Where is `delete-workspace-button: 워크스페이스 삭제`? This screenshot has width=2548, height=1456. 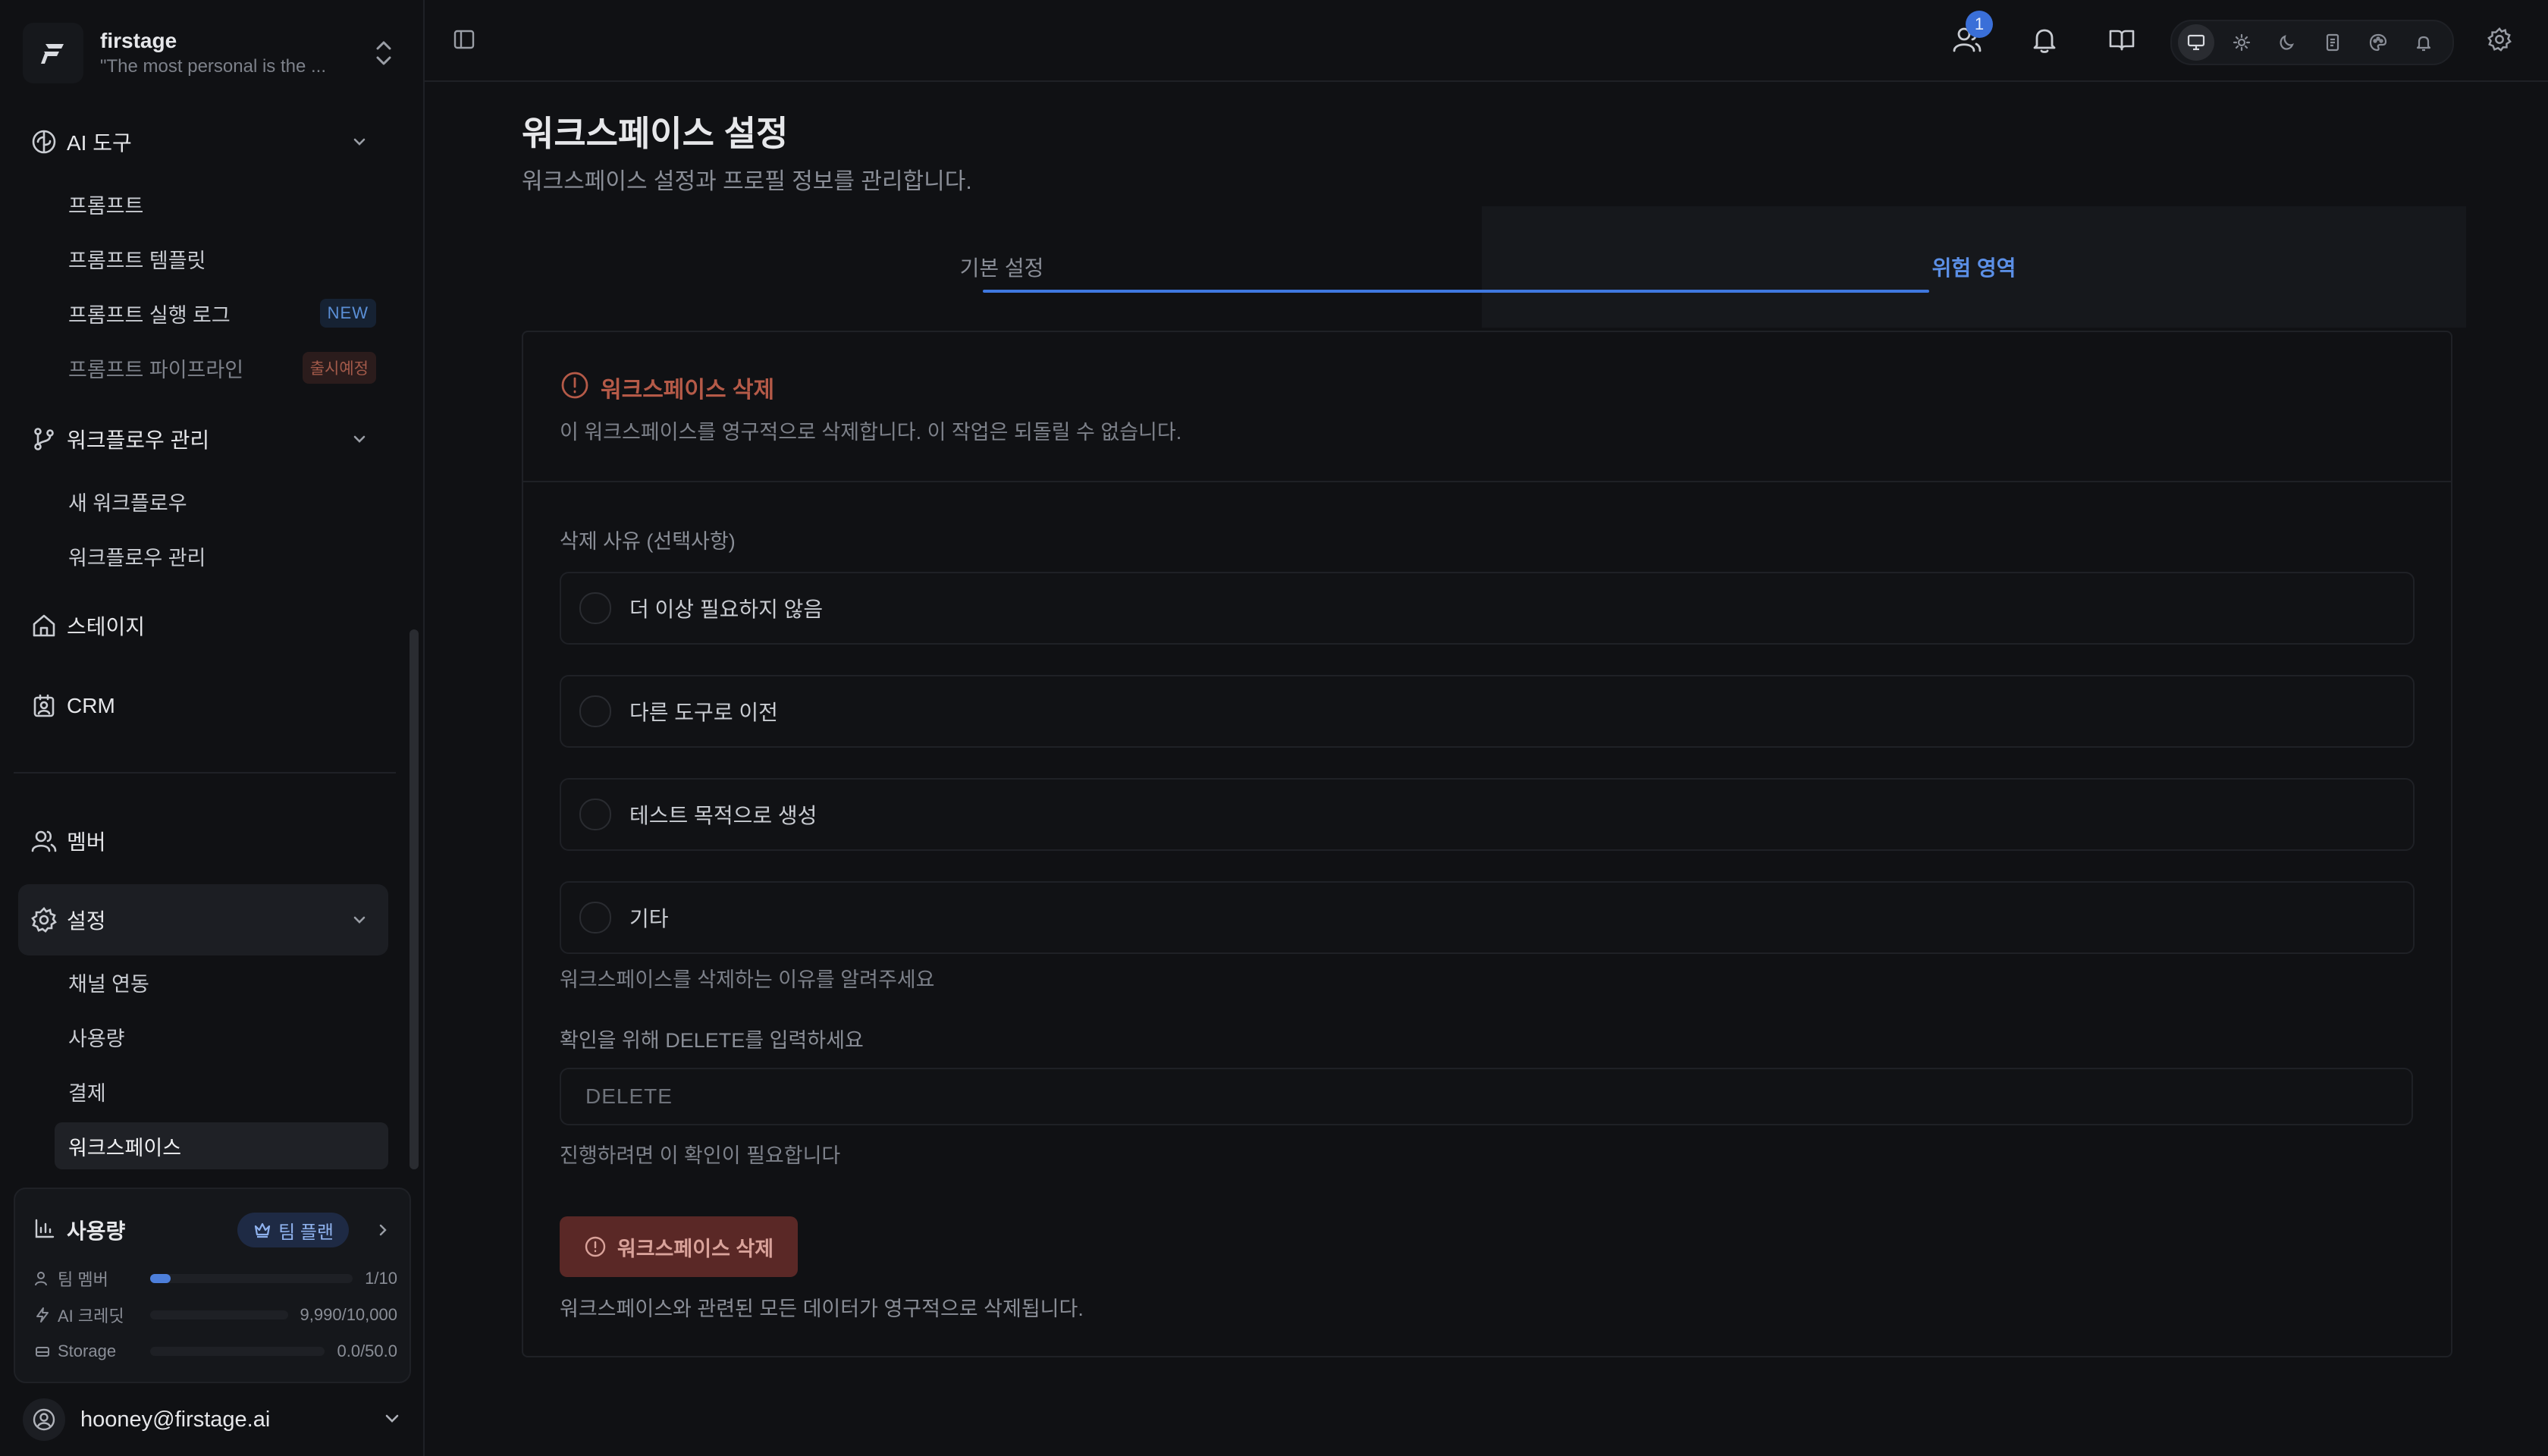
delete-workspace-button: 워크스페이스 삭제 is located at coordinates (679, 1246).